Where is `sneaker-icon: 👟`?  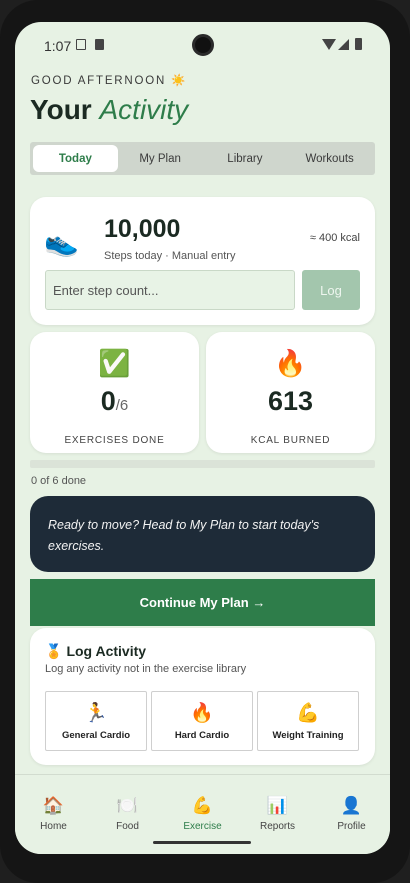
sneaker-icon: 👟 is located at coordinates (61, 241).